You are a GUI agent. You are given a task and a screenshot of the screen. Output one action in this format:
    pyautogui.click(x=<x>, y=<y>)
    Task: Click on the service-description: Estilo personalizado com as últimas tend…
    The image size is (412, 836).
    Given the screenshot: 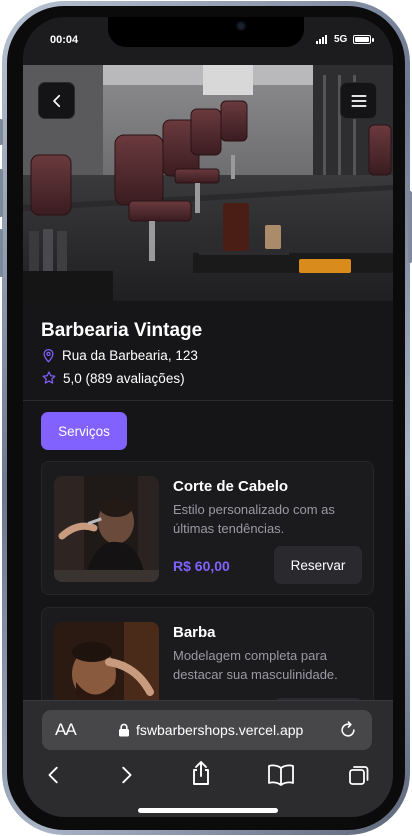 What is the action you would take?
    pyautogui.click(x=254, y=519)
    